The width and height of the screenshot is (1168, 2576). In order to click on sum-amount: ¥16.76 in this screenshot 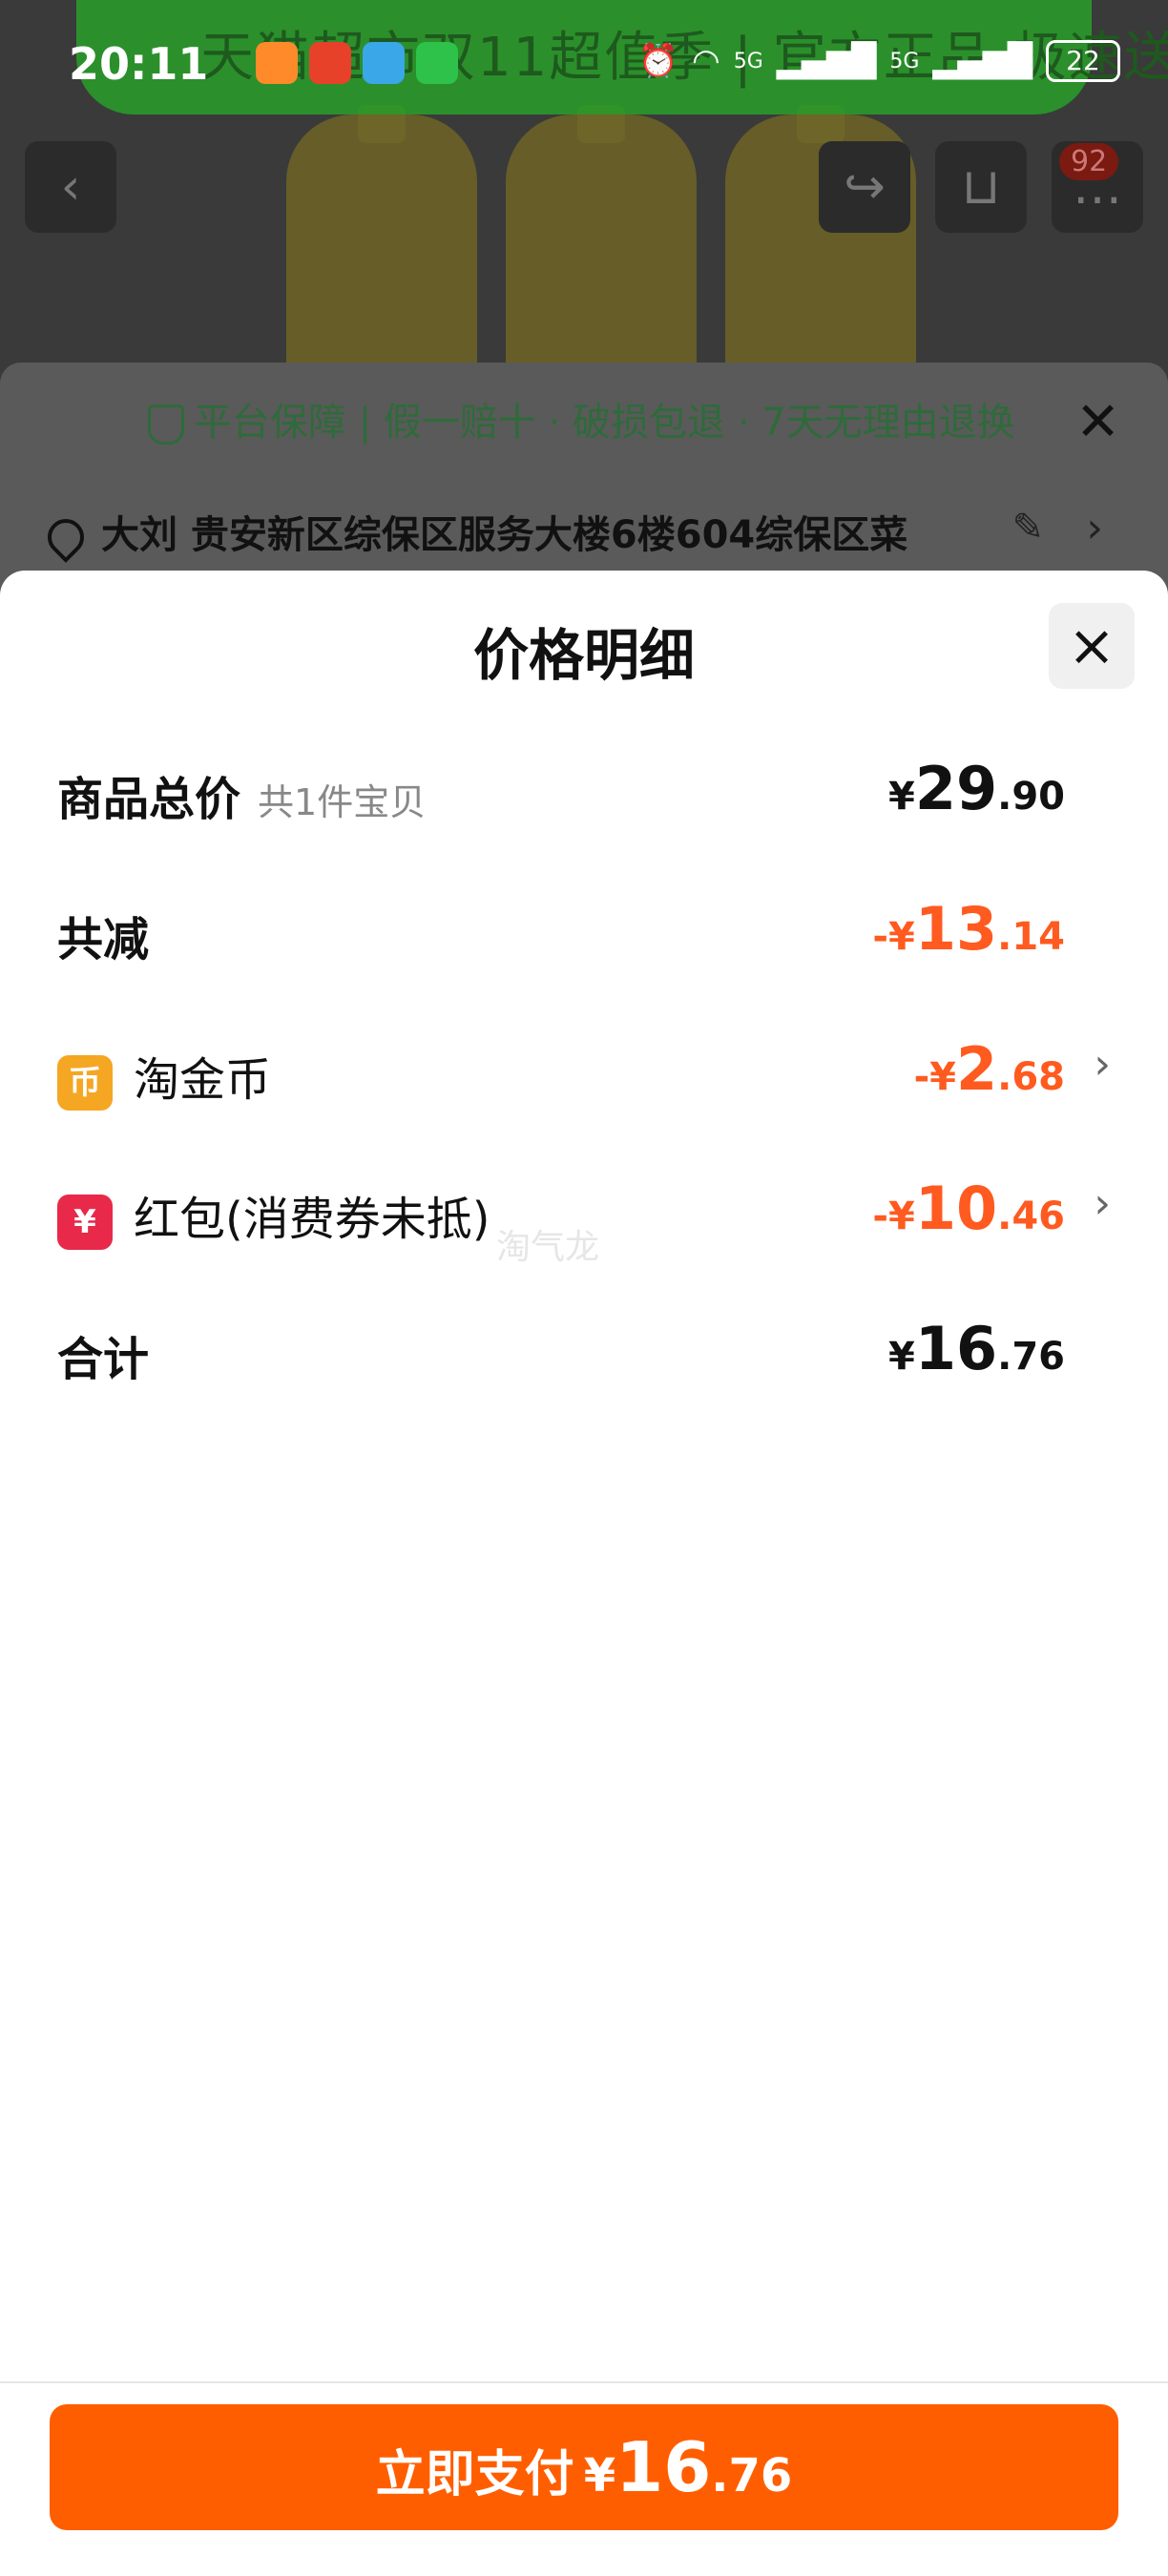, I will do `click(977, 1348)`.